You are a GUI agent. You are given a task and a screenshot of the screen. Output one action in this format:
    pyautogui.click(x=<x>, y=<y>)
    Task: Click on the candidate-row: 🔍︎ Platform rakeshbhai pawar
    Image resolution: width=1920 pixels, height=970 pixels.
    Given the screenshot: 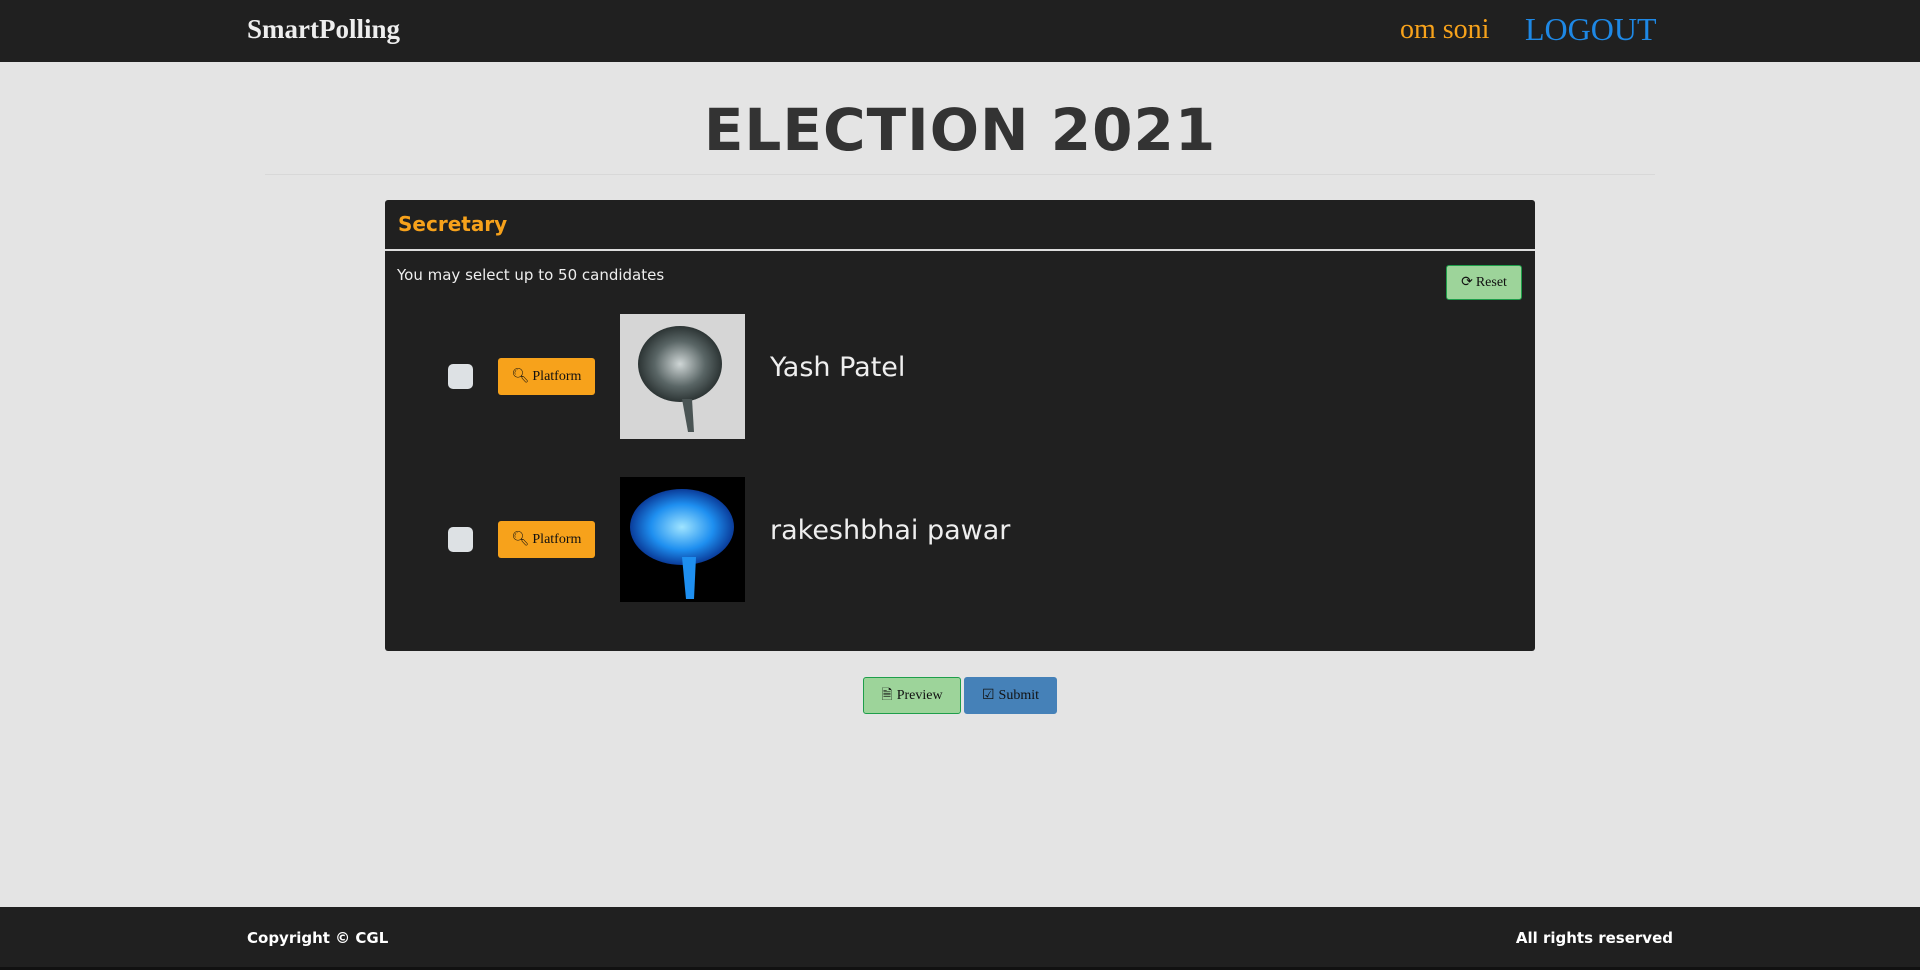 What is the action you would take?
    pyautogui.click(x=960, y=539)
    